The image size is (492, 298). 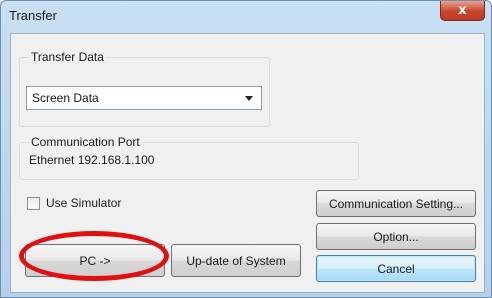 What do you see at coordinates (144, 98) in the screenshot?
I see `transfer-data-select: Screen Data` at bounding box center [144, 98].